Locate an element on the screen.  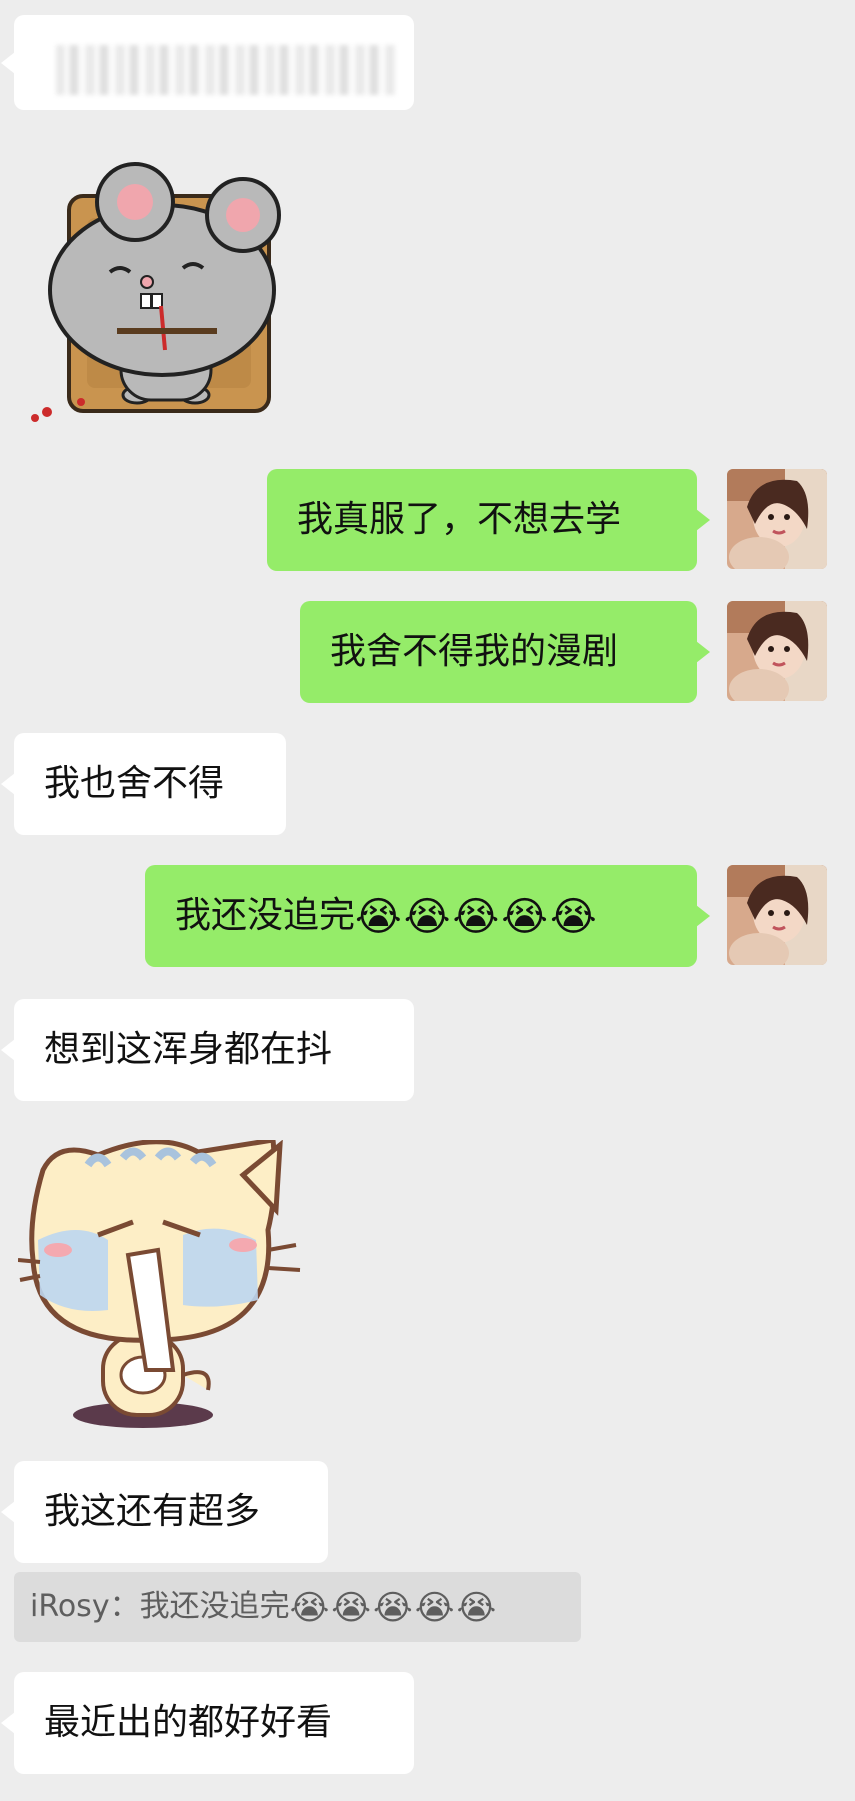
message-bubble-incoming: 我也舍不得 is located at coordinates (150, 784).